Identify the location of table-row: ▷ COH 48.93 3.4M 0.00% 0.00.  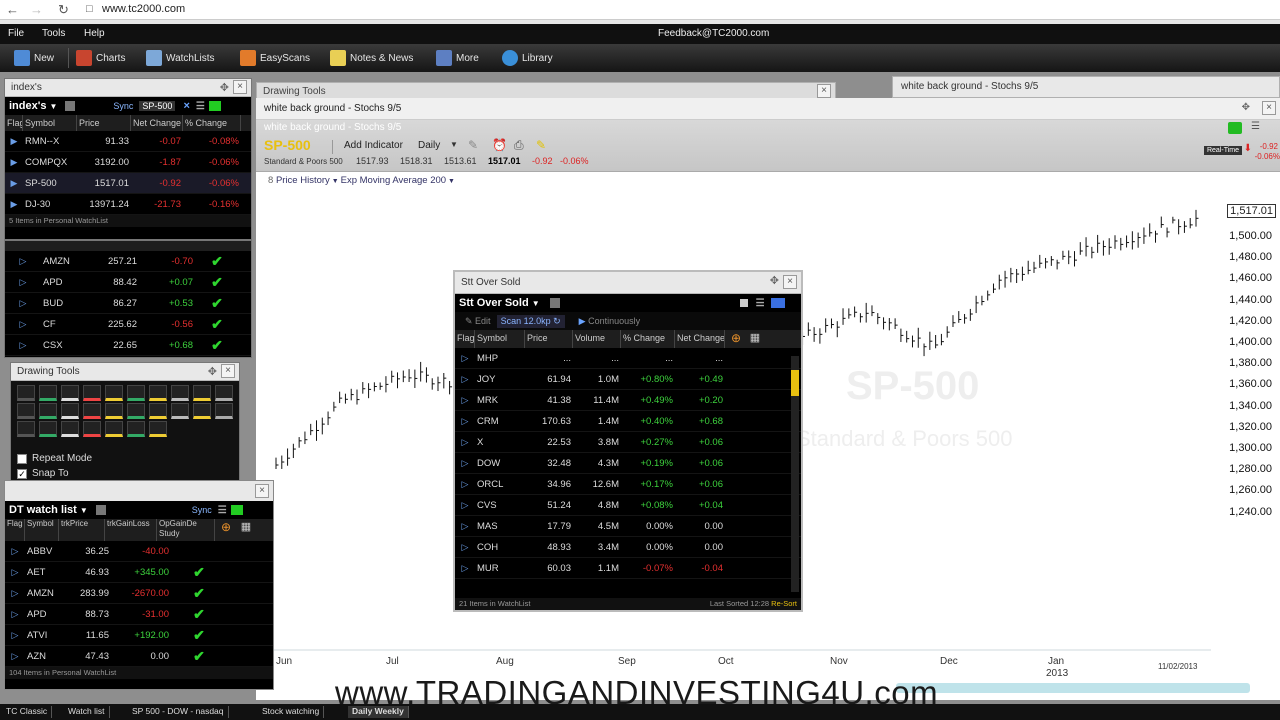
(628, 547).